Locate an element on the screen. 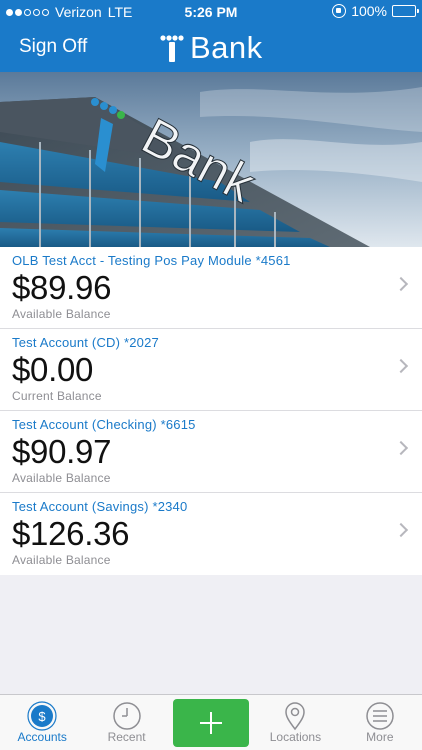 The width and height of the screenshot is (422, 750). balance-type-label: Current Balance is located at coordinates (57, 396).